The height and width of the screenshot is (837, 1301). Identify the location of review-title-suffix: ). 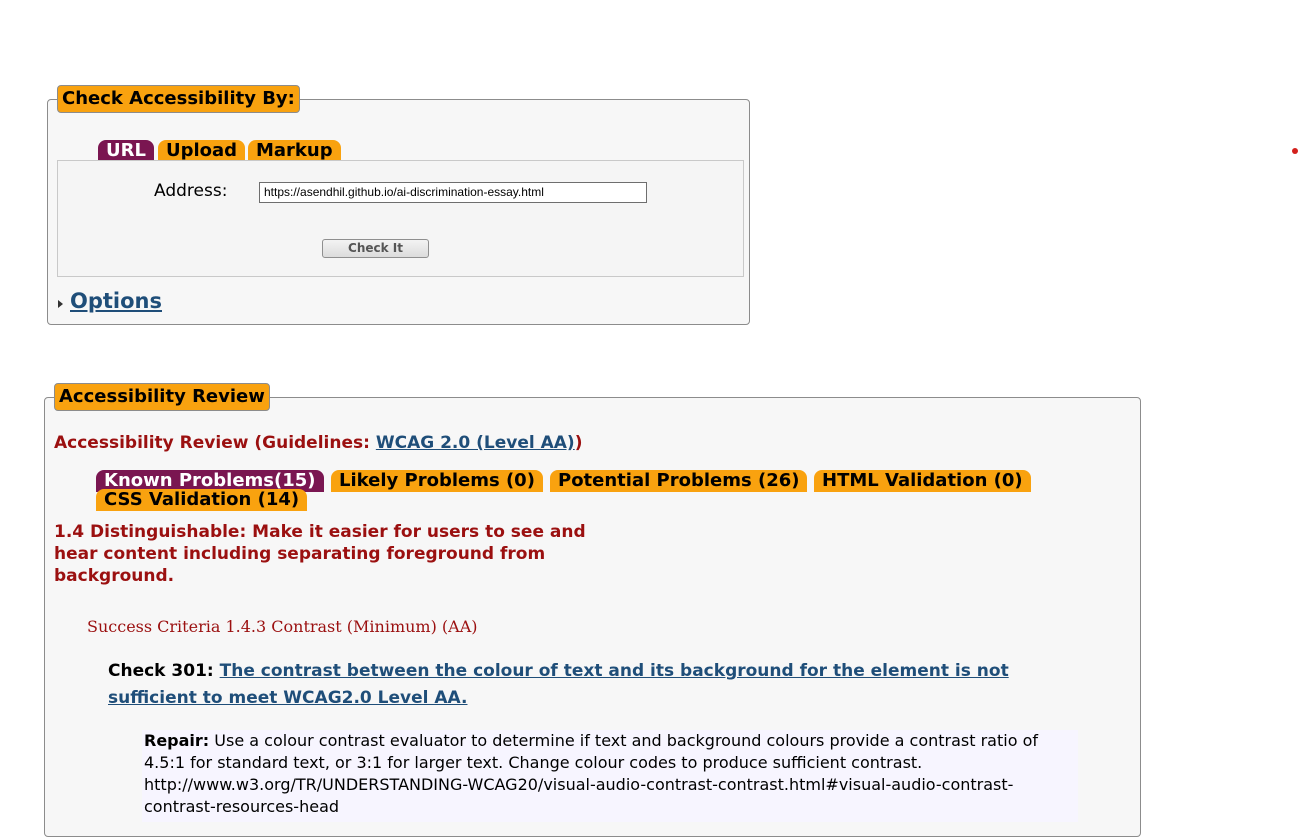
(578, 443).